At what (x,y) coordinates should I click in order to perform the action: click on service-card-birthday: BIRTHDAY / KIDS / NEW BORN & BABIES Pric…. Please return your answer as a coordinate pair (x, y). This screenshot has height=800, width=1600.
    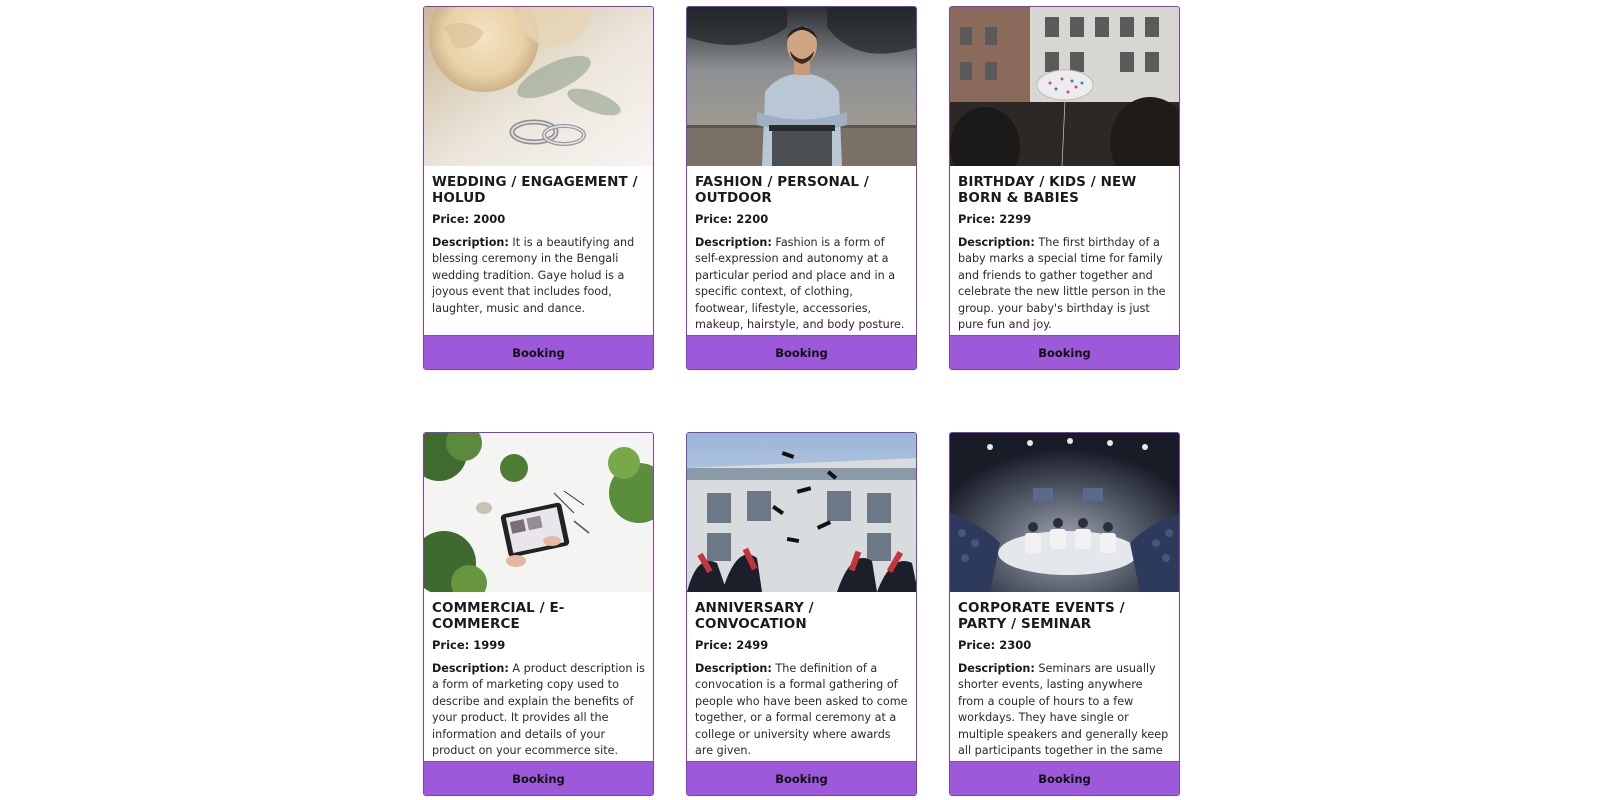
    Looking at the image, I should click on (1064, 188).